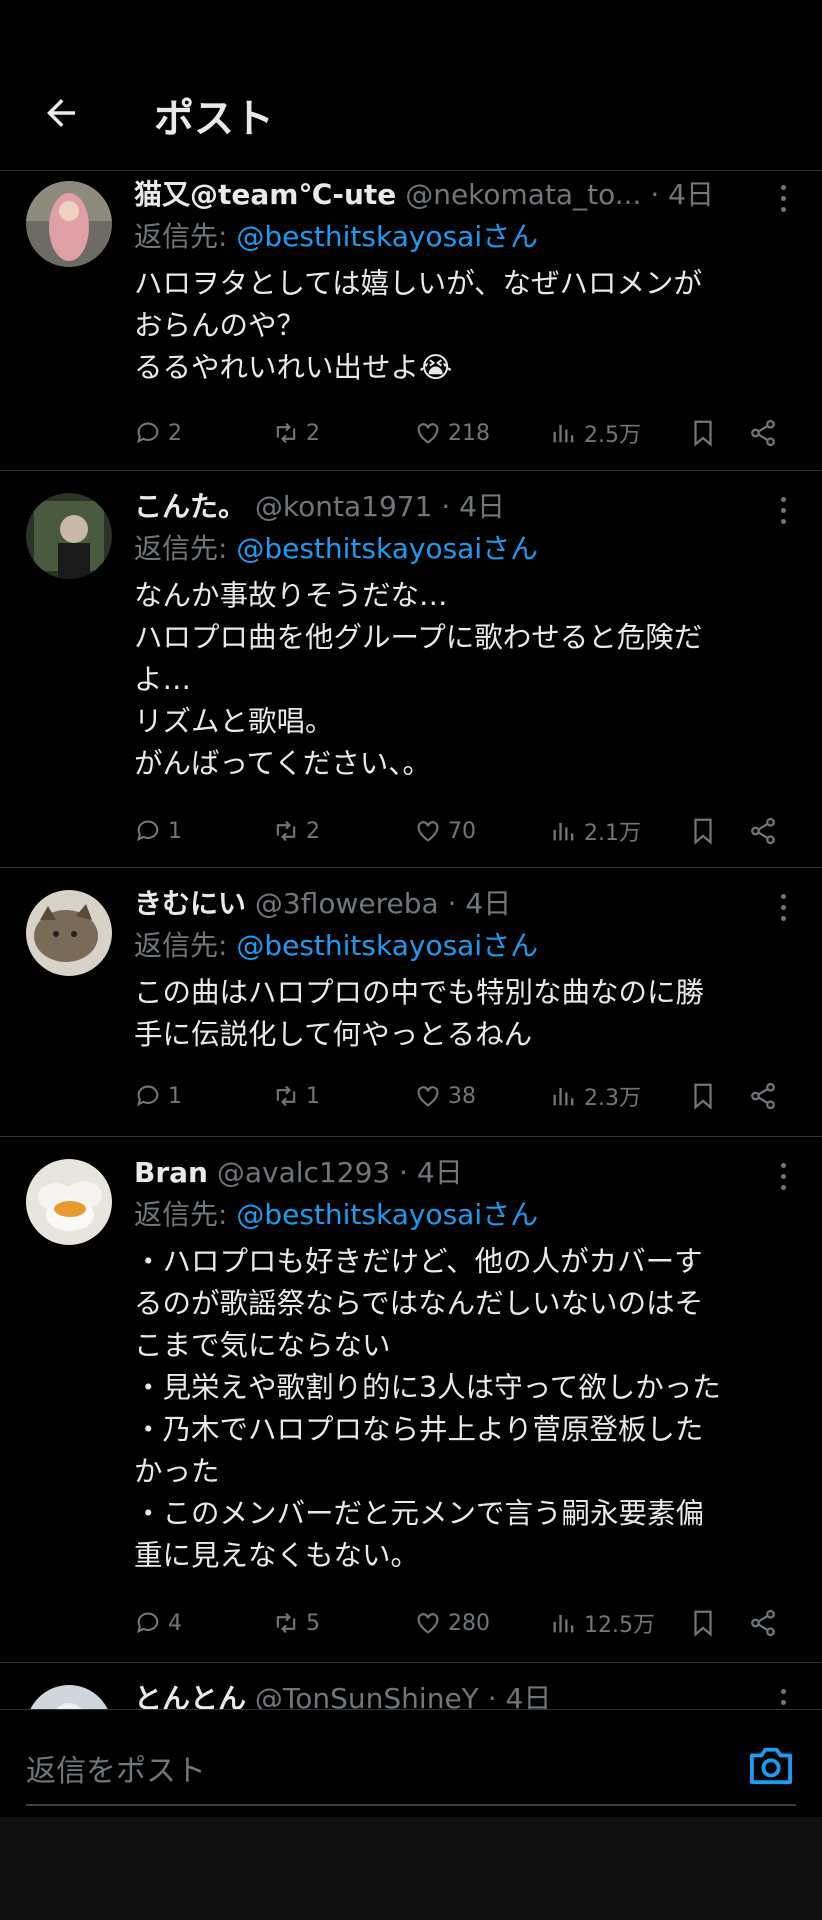 The width and height of the screenshot is (822, 1920). I want to click on repost-button: 5, so click(296, 1623).